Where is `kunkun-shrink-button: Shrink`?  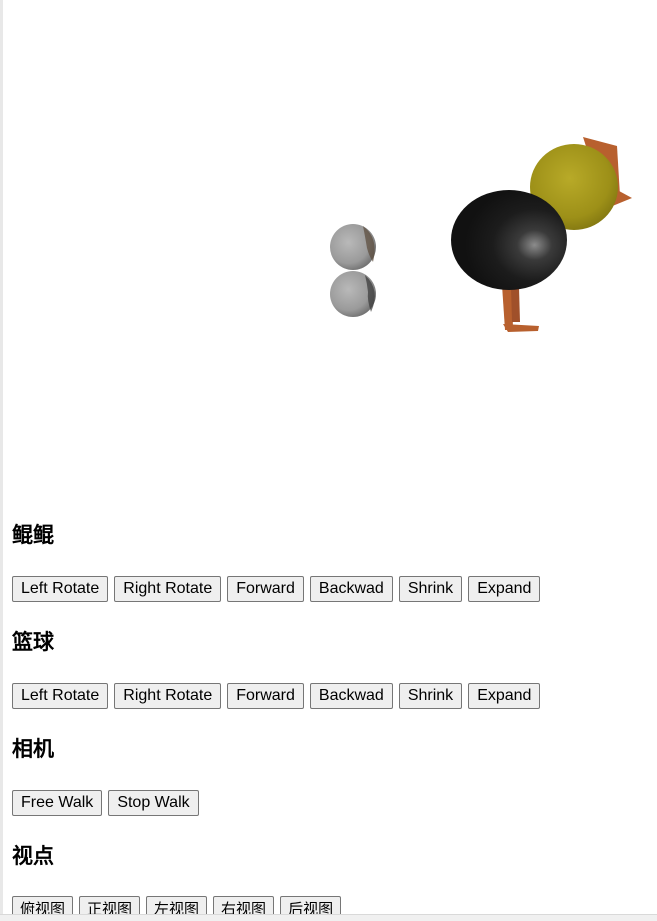
kunkun-shrink-button: Shrink is located at coordinates (430, 589).